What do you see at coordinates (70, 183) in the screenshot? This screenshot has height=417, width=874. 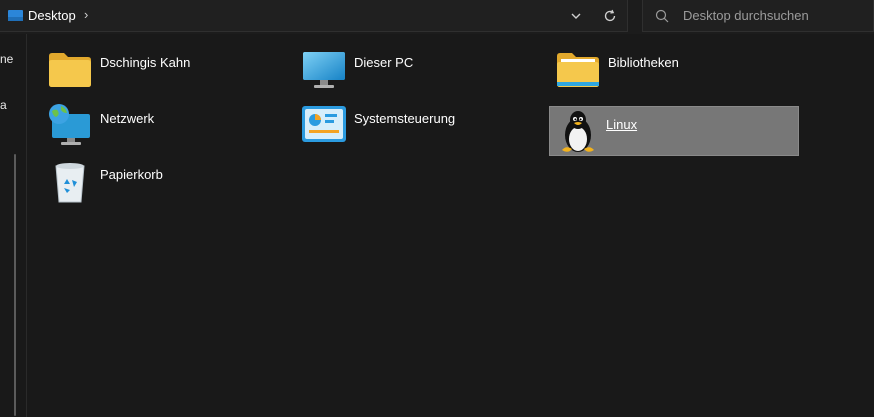 I see `recycle-bin-icon` at bounding box center [70, 183].